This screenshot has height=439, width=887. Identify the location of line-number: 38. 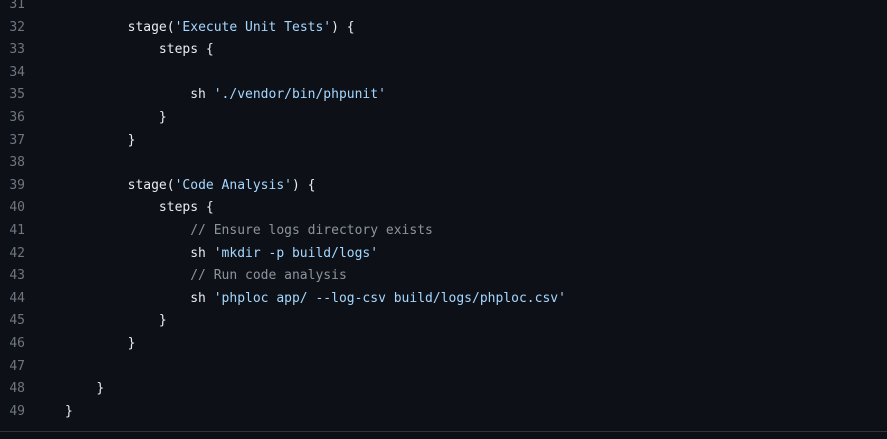
(12, 163).